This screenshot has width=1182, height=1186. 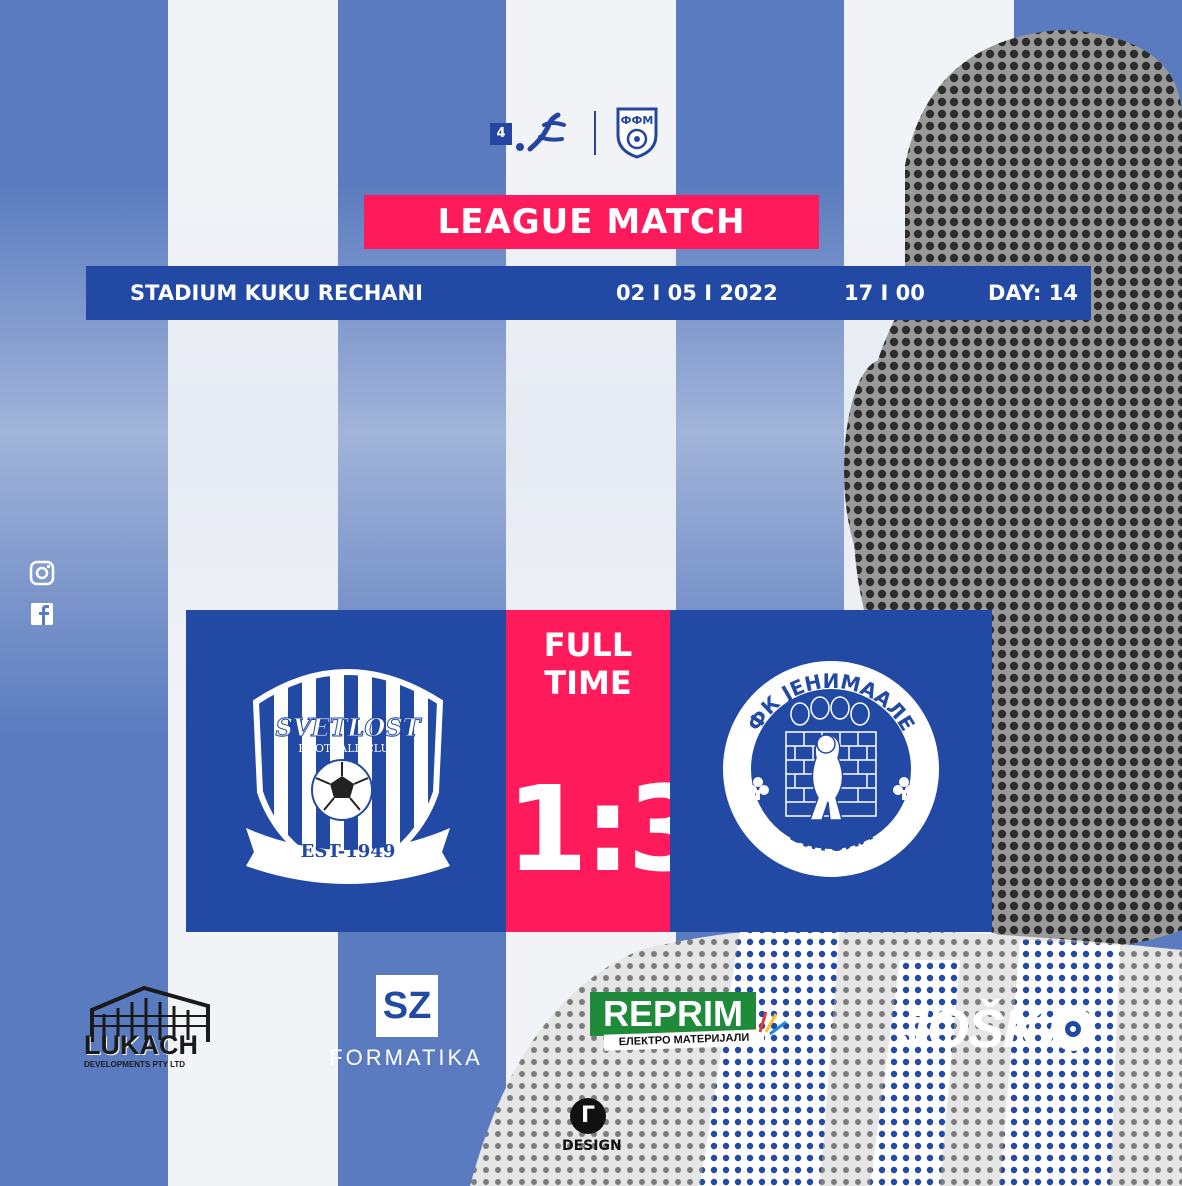 I want to click on sponsor-joska: JOŠKA, so click(x=1000, y=1031).